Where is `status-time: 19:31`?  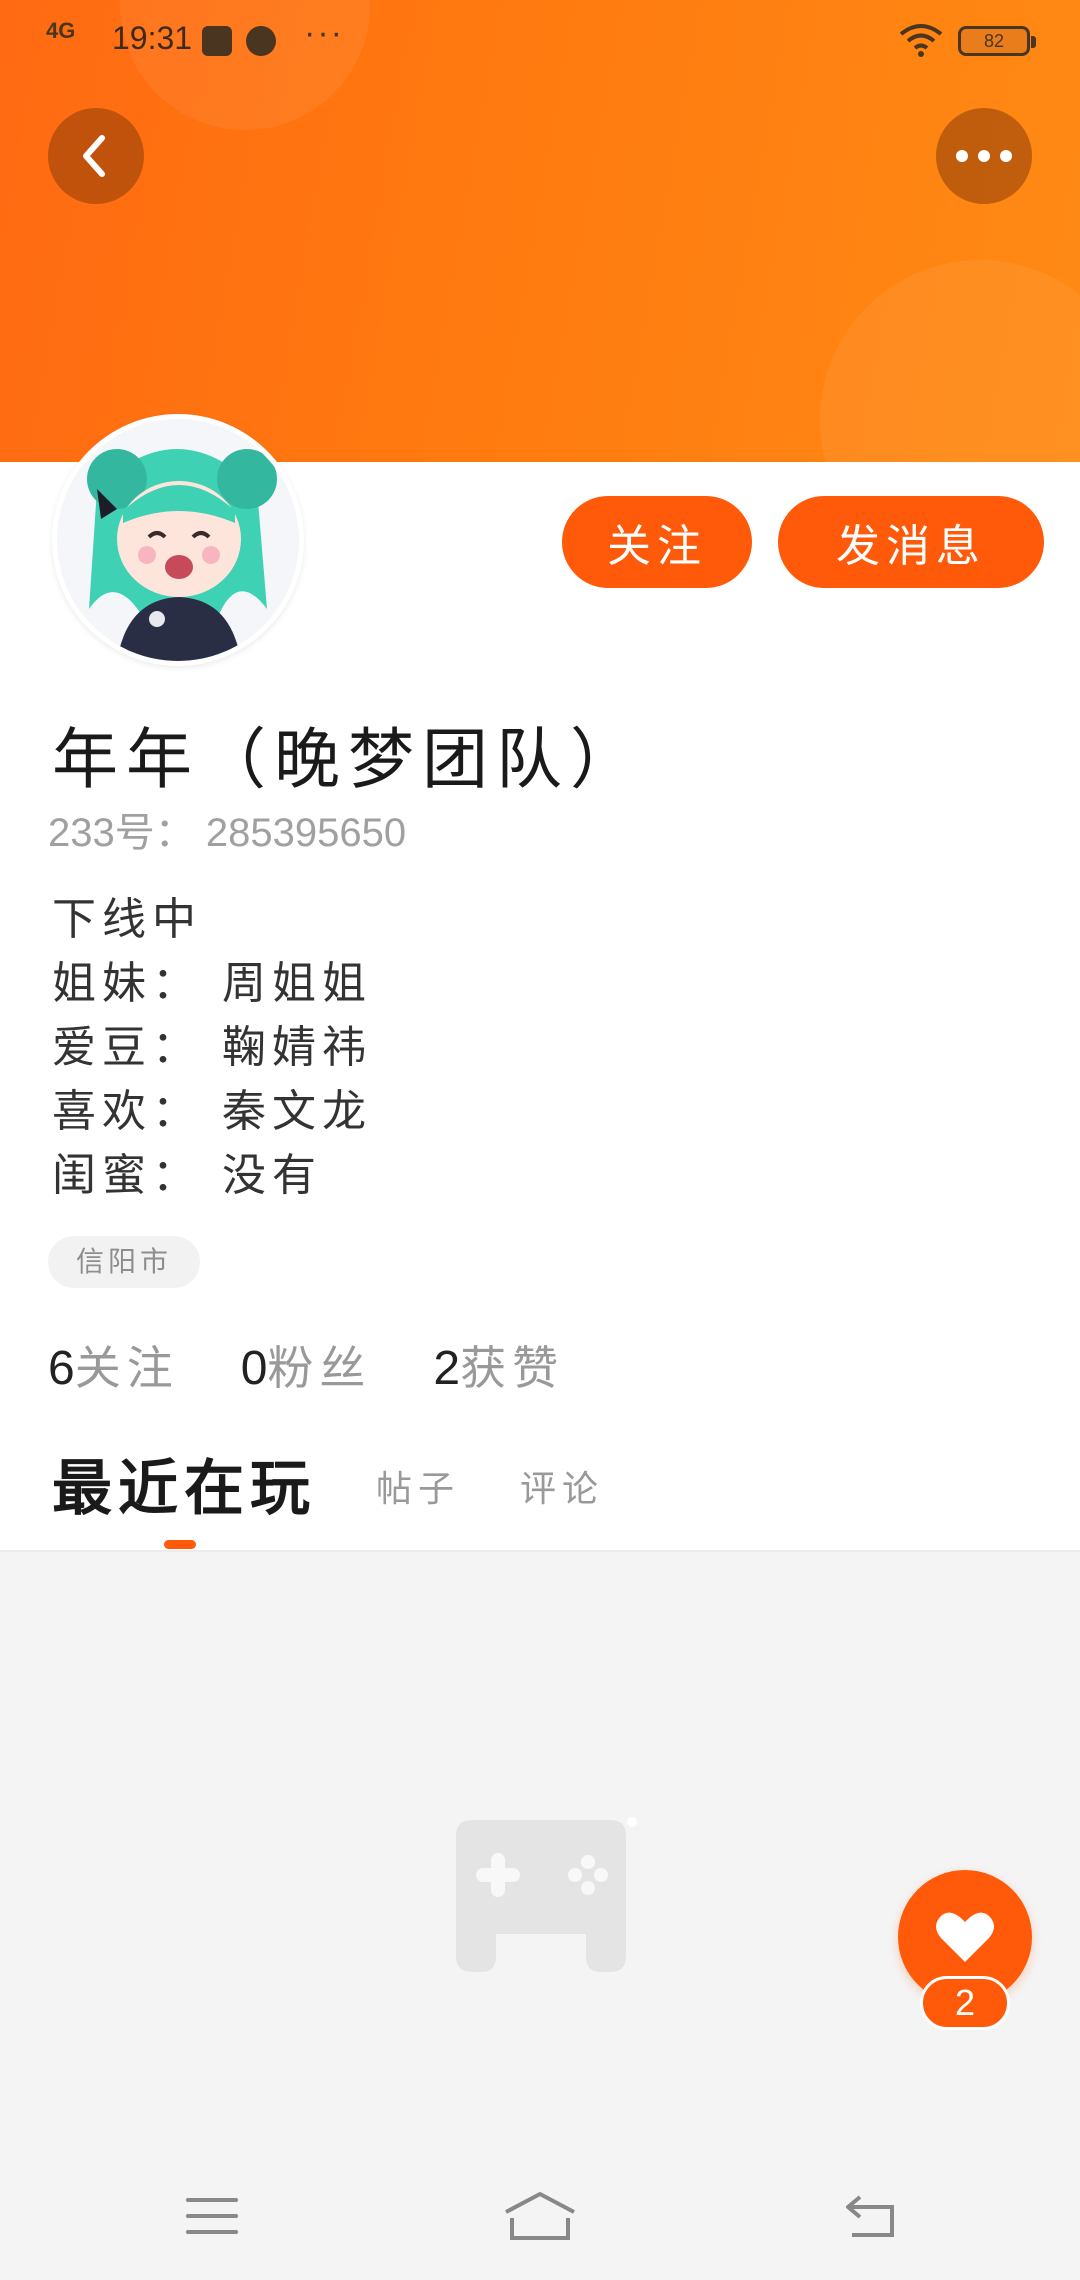
status-time: 19:31 is located at coordinates (152, 38).